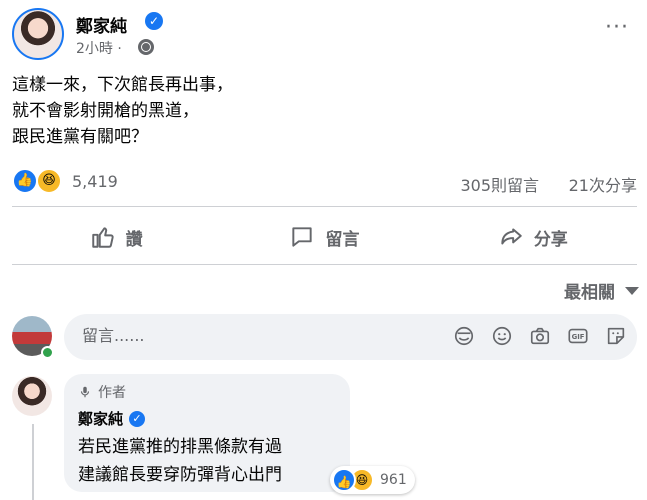  Describe the element at coordinates (146, 47) in the screenshot. I see `globe-icon` at that location.